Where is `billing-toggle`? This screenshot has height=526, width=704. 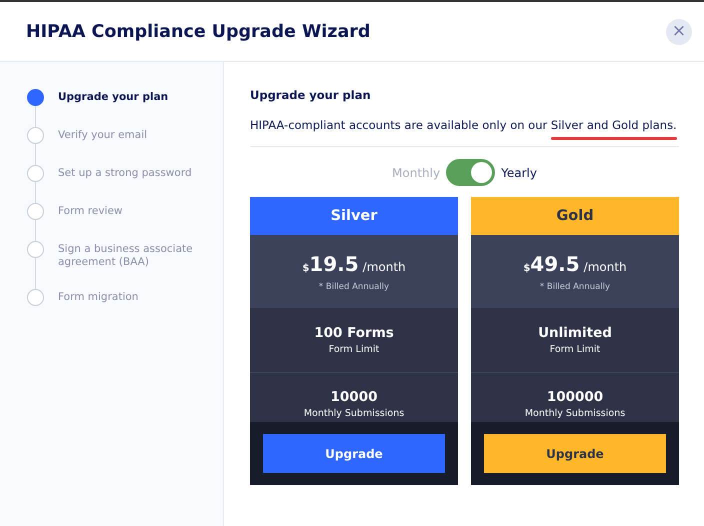 billing-toggle is located at coordinates (471, 172).